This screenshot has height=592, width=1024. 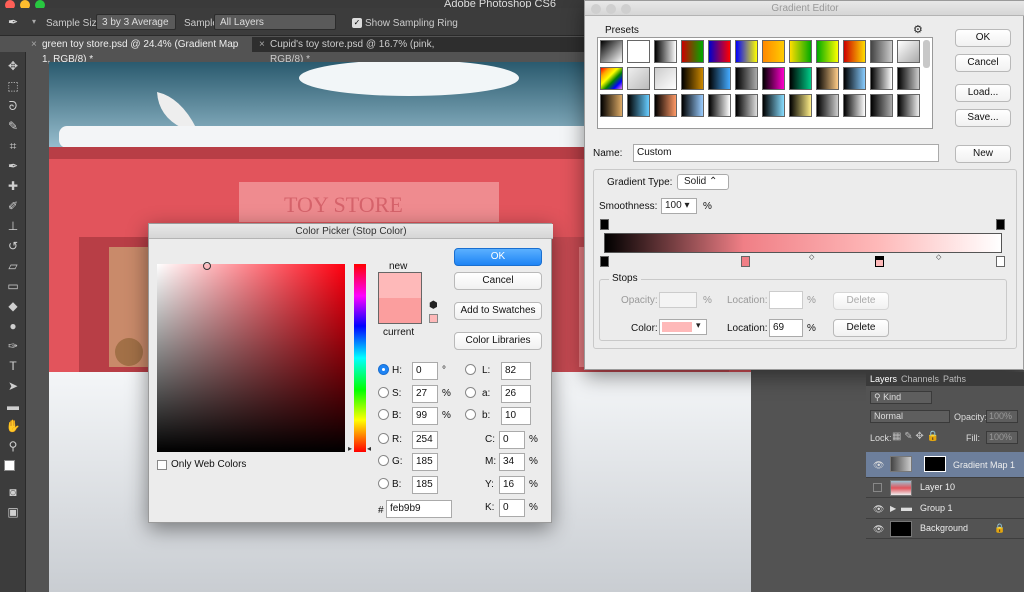 What do you see at coordinates (13, 346) in the screenshot?
I see `pen-tool-icon: ✑` at bounding box center [13, 346].